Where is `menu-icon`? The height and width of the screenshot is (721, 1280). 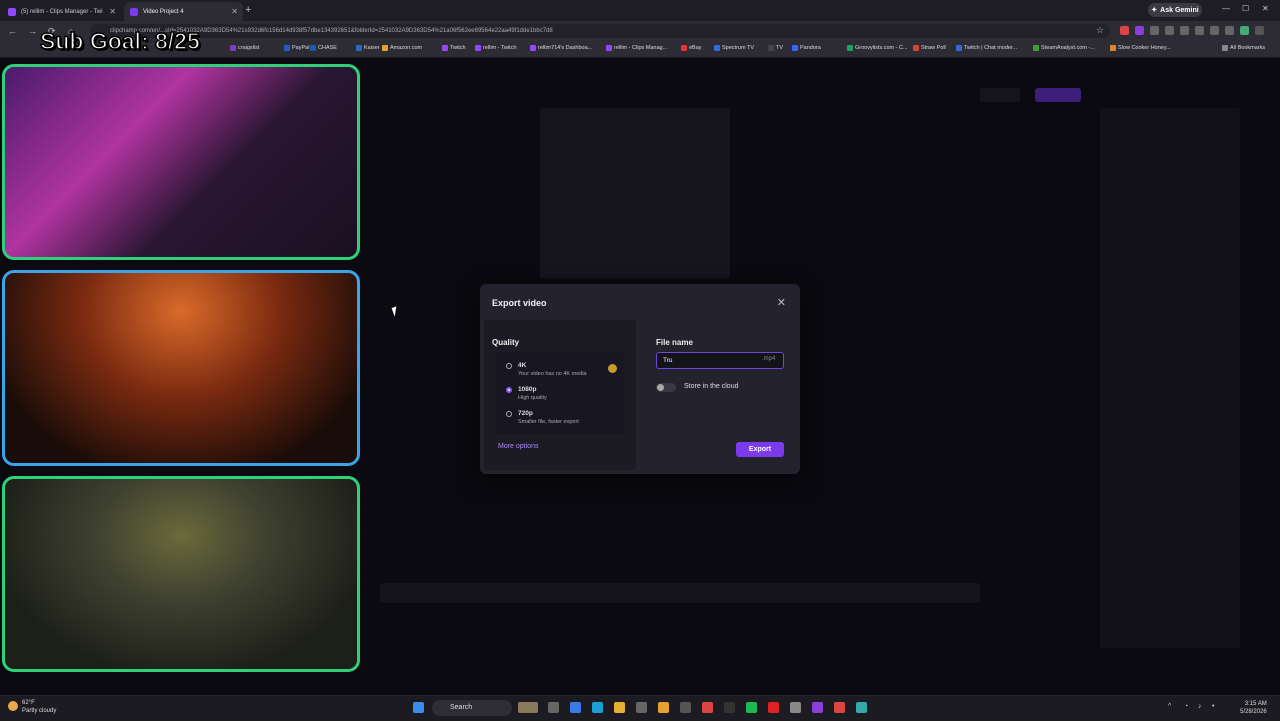 menu-icon is located at coordinates (1259, 30).